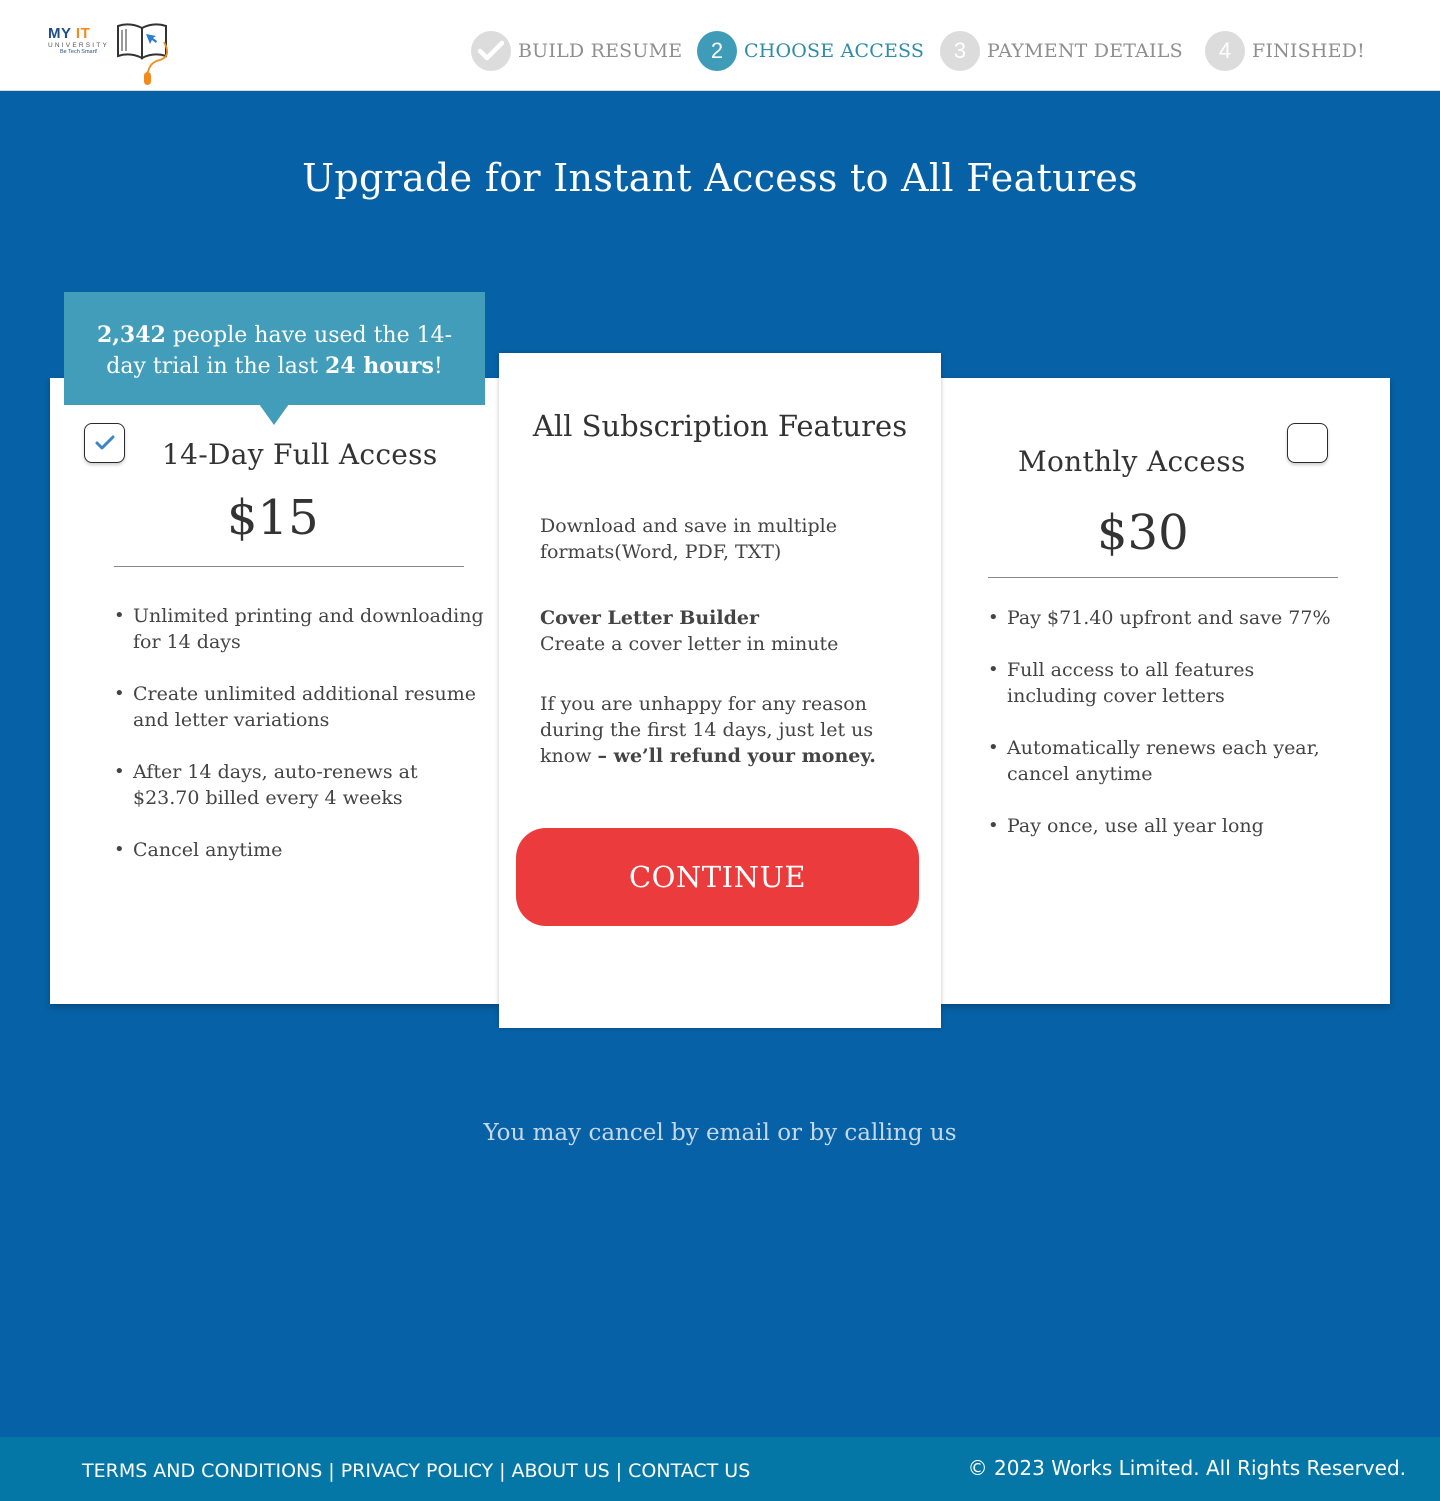 This screenshot has height=1501, width=1440. I want to click on plan-feature-item: Pay $71.40 upfront and save 77%, so click(1168, 618).